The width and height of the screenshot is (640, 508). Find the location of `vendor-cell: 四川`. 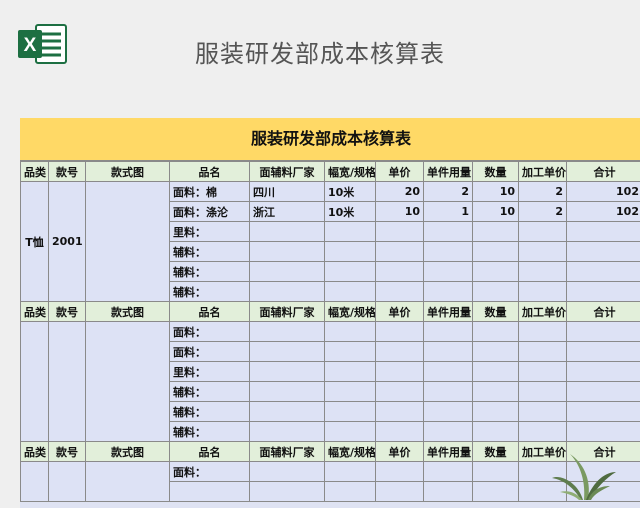

vendor-cell: 四川 is located at coordinates (287, 192).